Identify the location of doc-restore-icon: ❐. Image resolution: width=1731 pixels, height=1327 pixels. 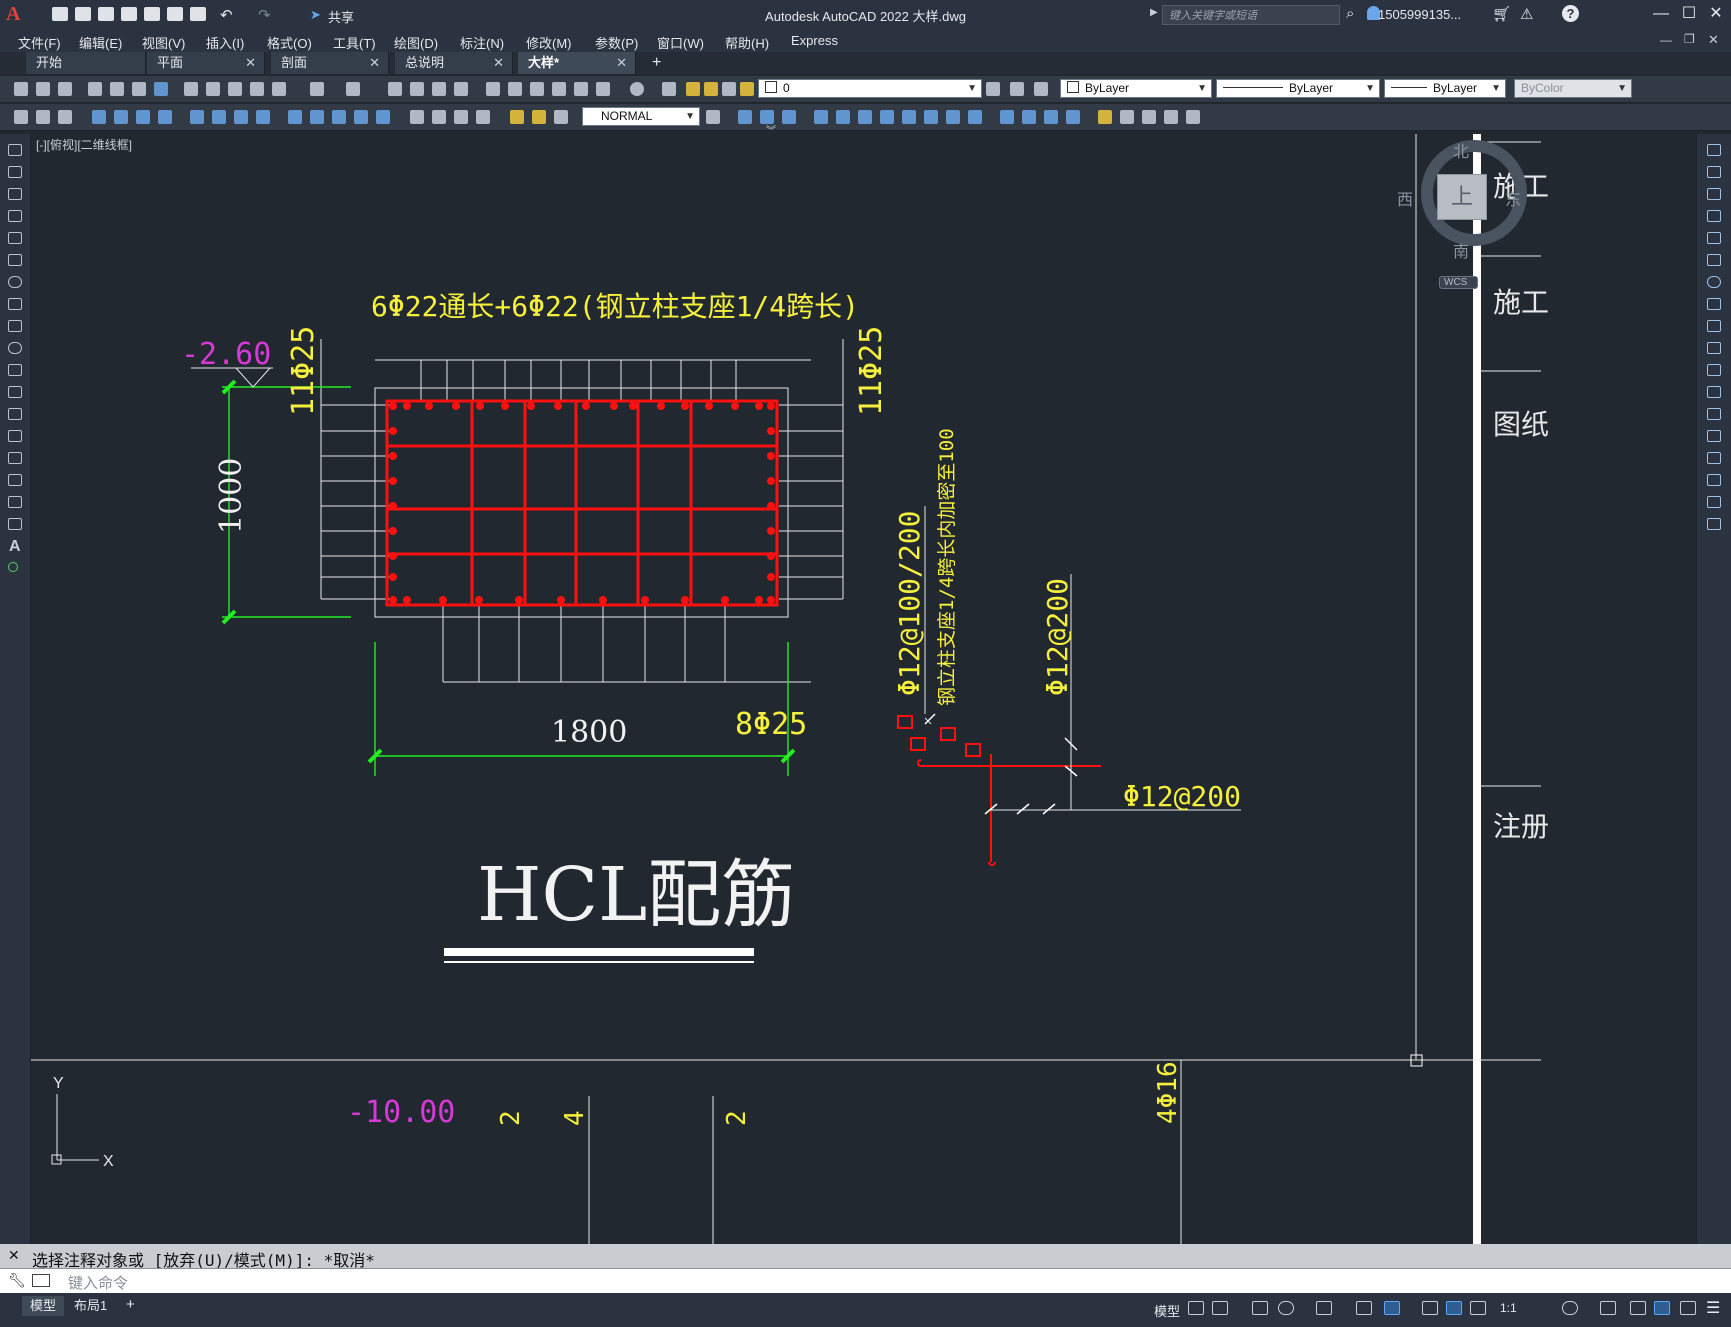
(1689, 39).